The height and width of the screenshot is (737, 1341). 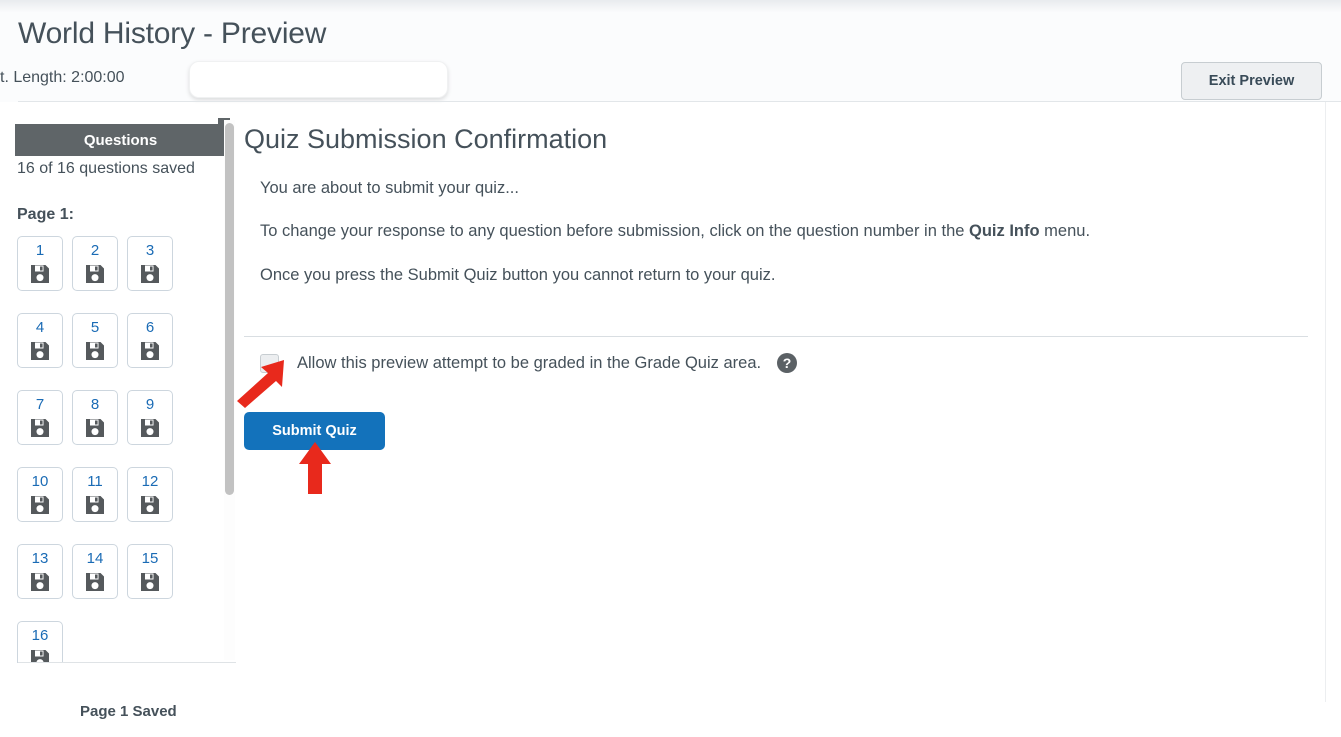 What do you see at coordinates (40, 404) in the screenshot?
I see `question-number: 7` at bounding box center [40, 404].